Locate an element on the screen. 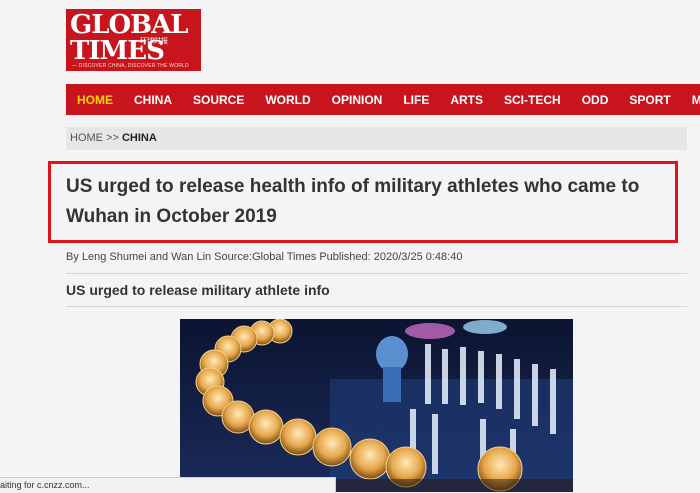  nav-home: HOME is located at coordinates (95, 100).